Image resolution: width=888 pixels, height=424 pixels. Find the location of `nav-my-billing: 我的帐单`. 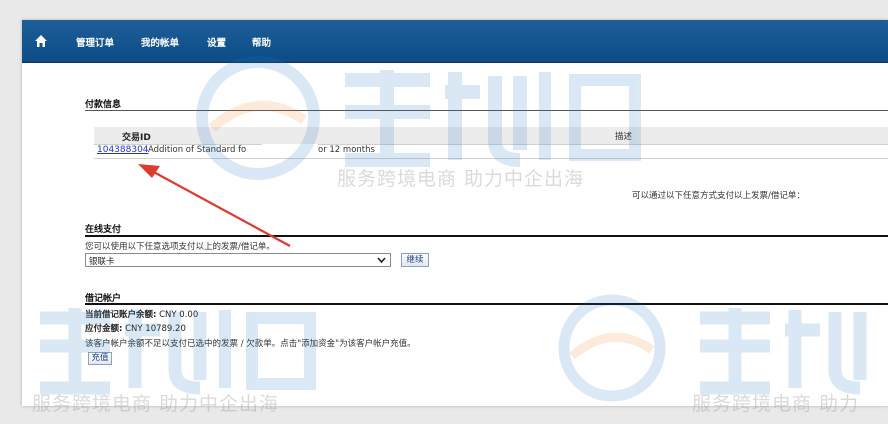

nav-my-billing: 我的帐单 is located at coordinates (160, 42).